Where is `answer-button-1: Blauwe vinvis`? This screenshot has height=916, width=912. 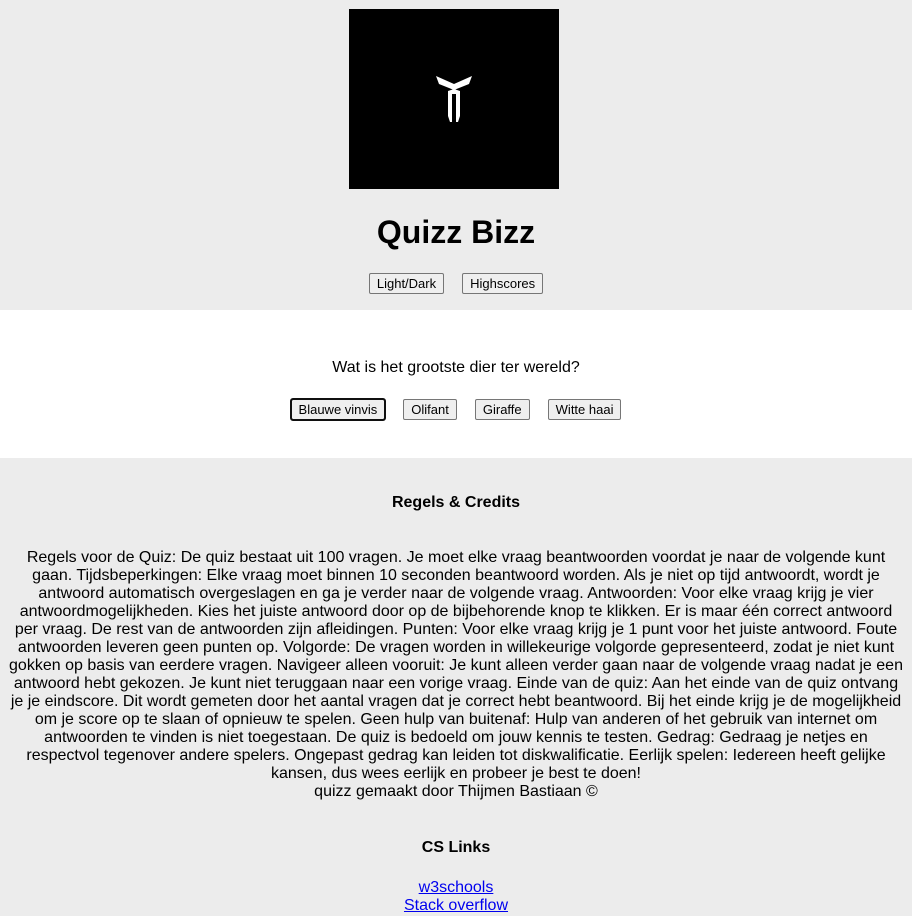
answer-button-1: Blauwe vinvis is located at coordinates (338, 409).